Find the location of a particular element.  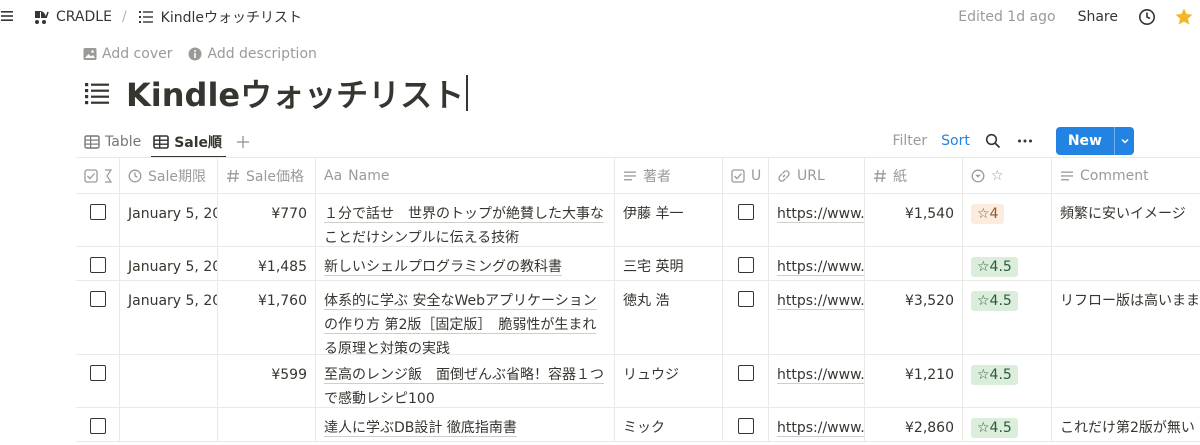

column-header-label: ☆ is located at coordinates (997, 175).